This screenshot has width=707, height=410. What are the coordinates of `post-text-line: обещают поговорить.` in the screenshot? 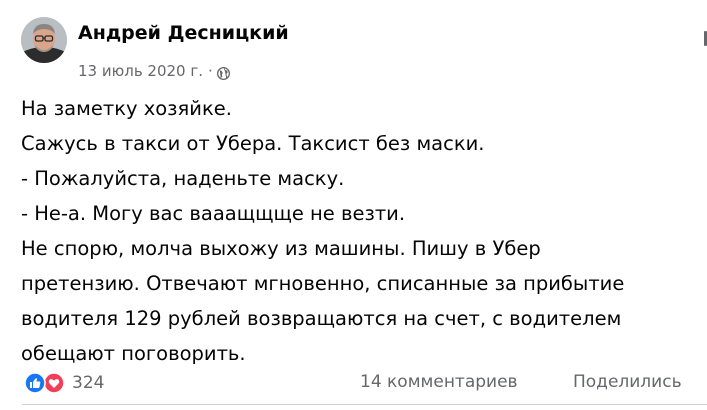 It's located at (133, 353).